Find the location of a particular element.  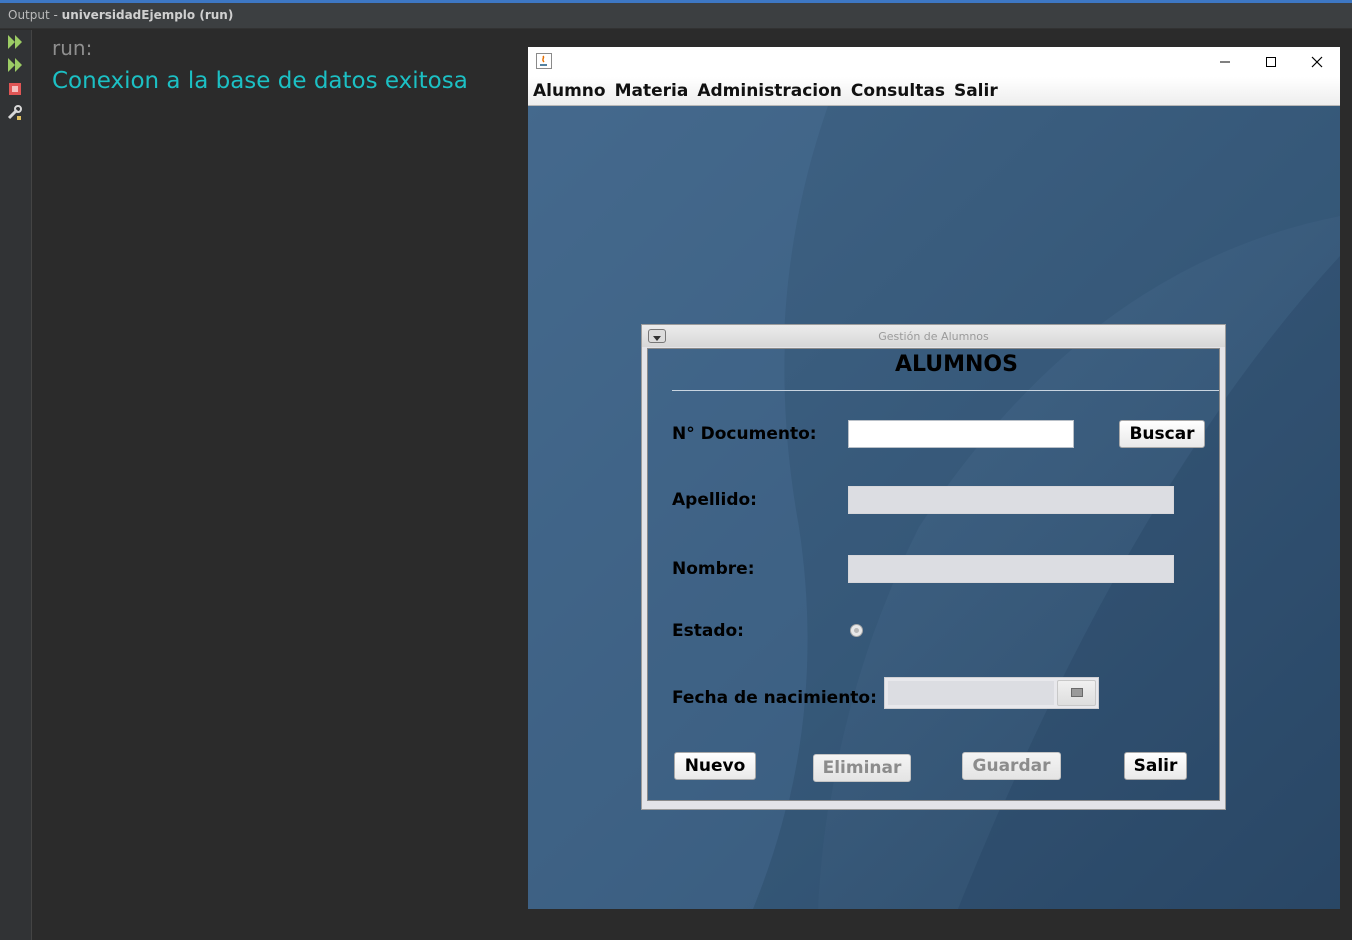

buscar-button: Buscar is located at coordinates (1162, 434).